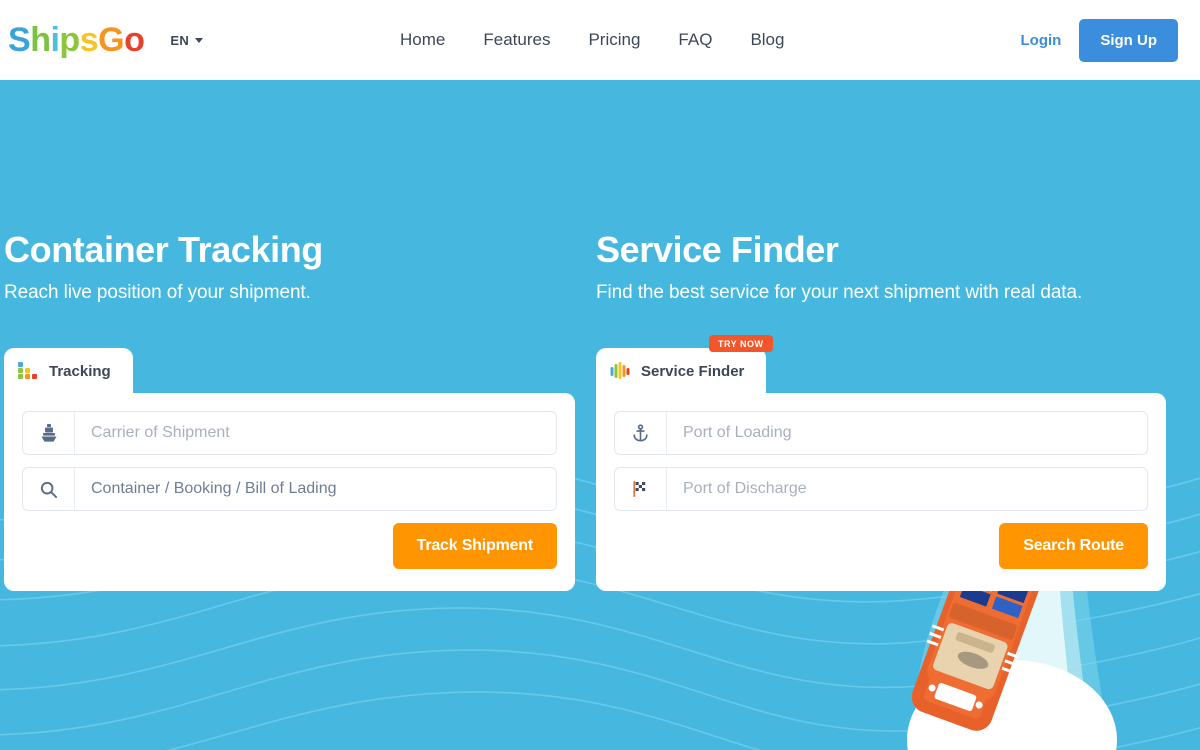 The image size is (1200, 750). Describe the element at coordinates (49, 489) in the screenshot. I see `search-icon` at that location.